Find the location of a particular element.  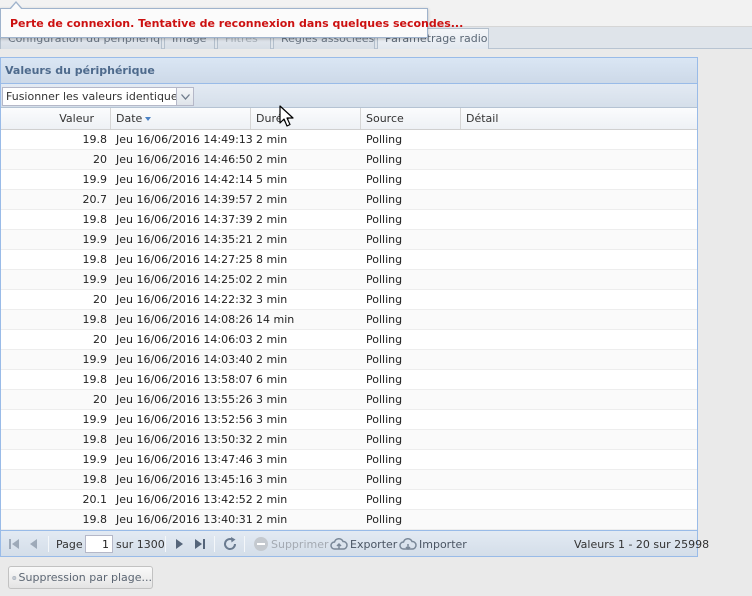

cell-date: Jeu 16/06/2016 14:49:13 is located at coordinates (184, 139).